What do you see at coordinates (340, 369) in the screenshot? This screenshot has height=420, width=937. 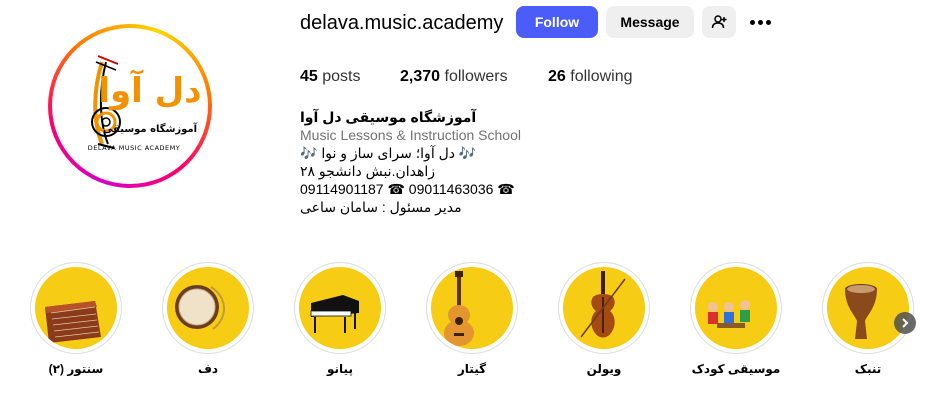 I see `highlight-label-piano: پیانو` at bounding box center [340, 369].